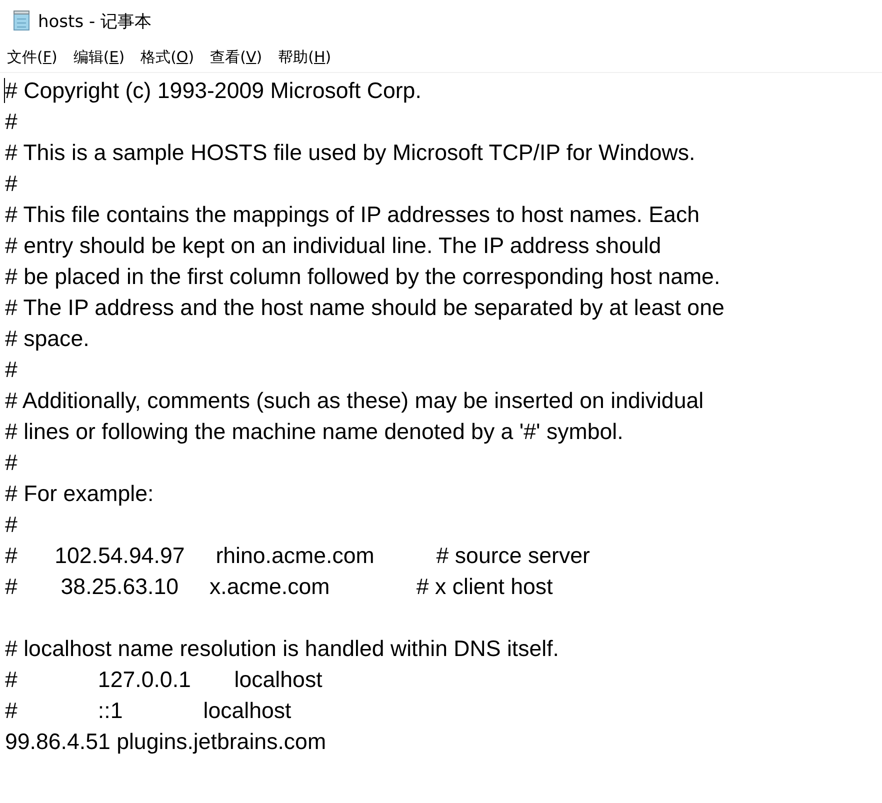 Image resolution: width=882 pixels, height=803 pixels. Describe the element at coordinates (163, 680) in the screenshot. I see `text-line: # 127.0.0.1 localhost` at that location.